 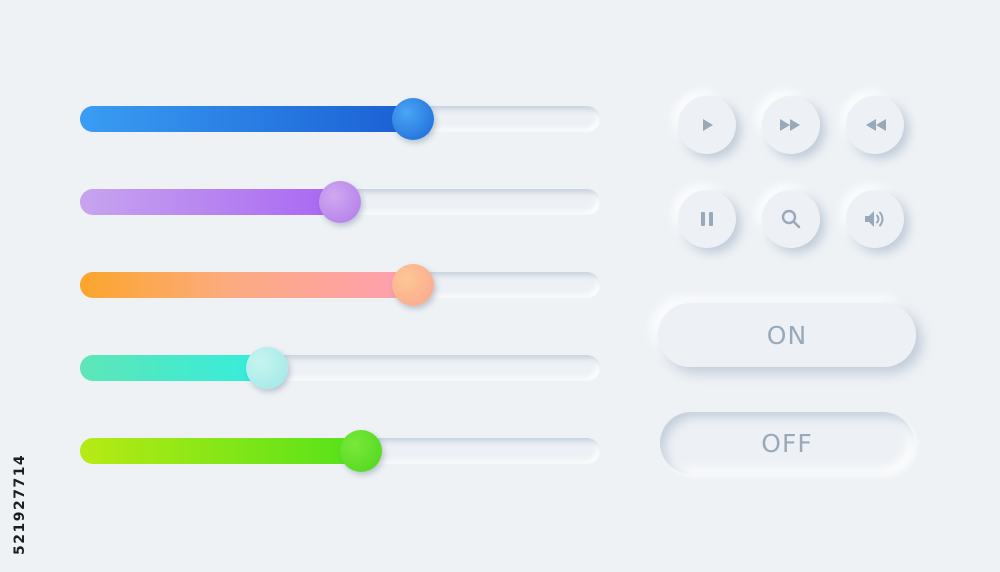 I want to click on orange-slider, so click(x=340, y=285).